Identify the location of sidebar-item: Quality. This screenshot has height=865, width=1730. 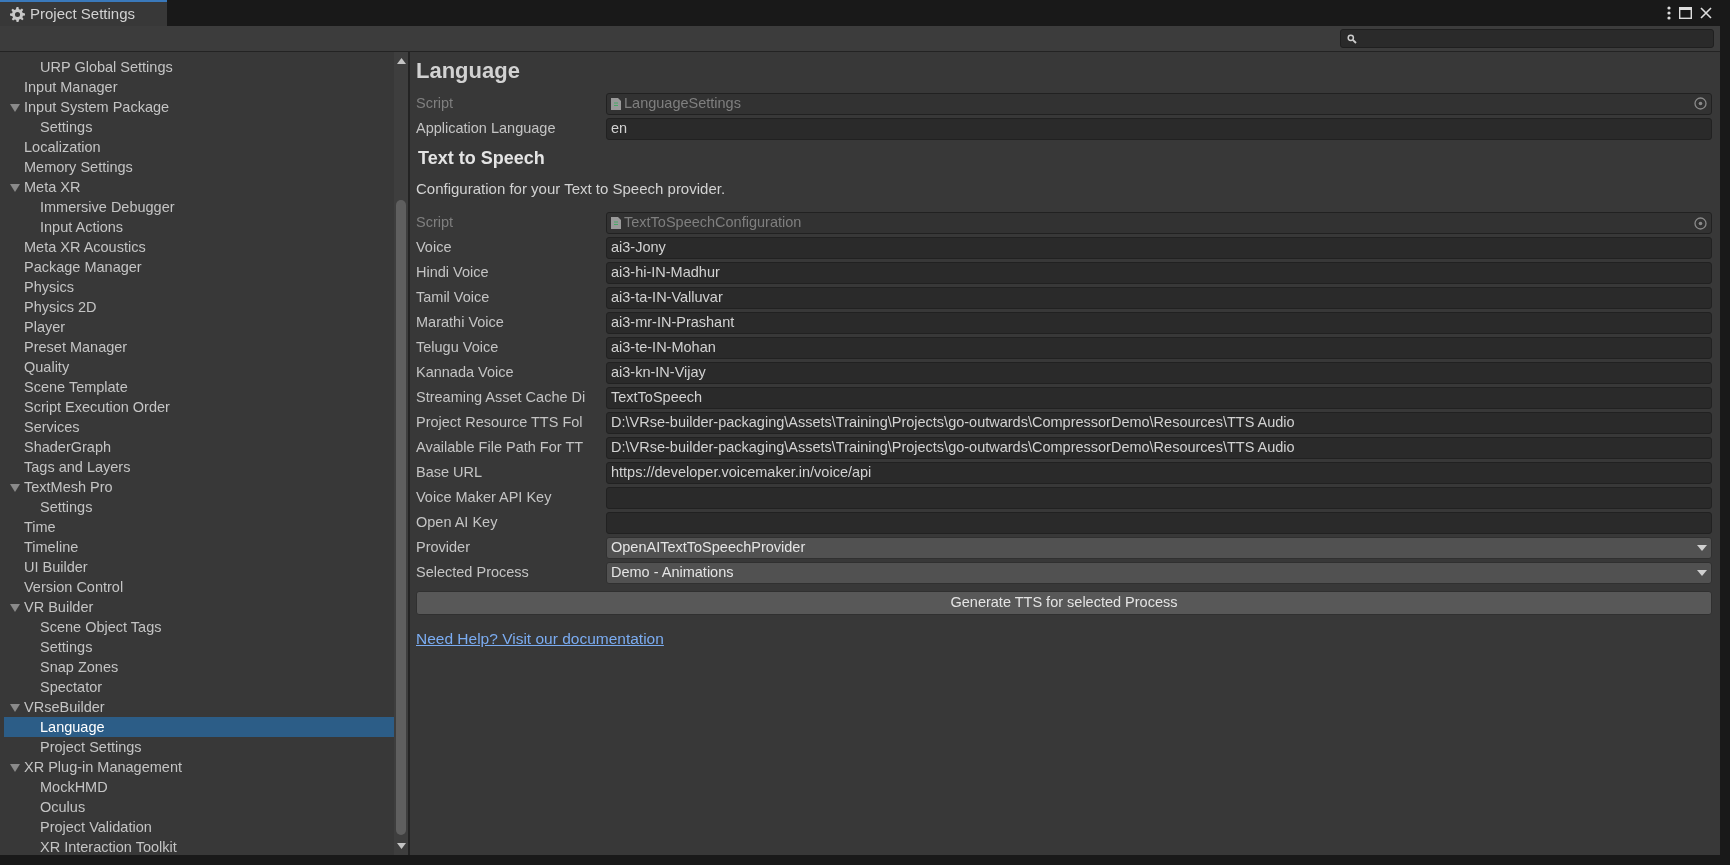
(199, 367).